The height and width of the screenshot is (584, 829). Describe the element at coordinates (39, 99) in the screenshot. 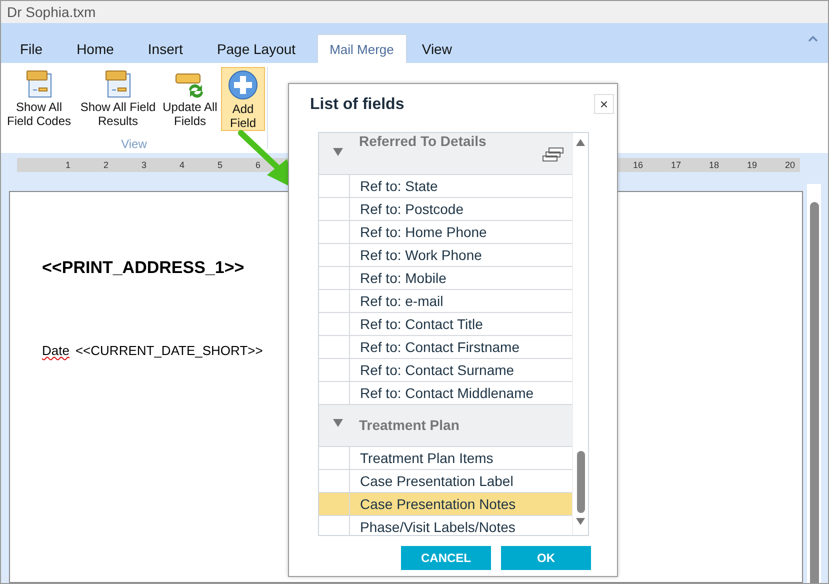

I see `ribbon-button: Show All Field Codes` at that location.